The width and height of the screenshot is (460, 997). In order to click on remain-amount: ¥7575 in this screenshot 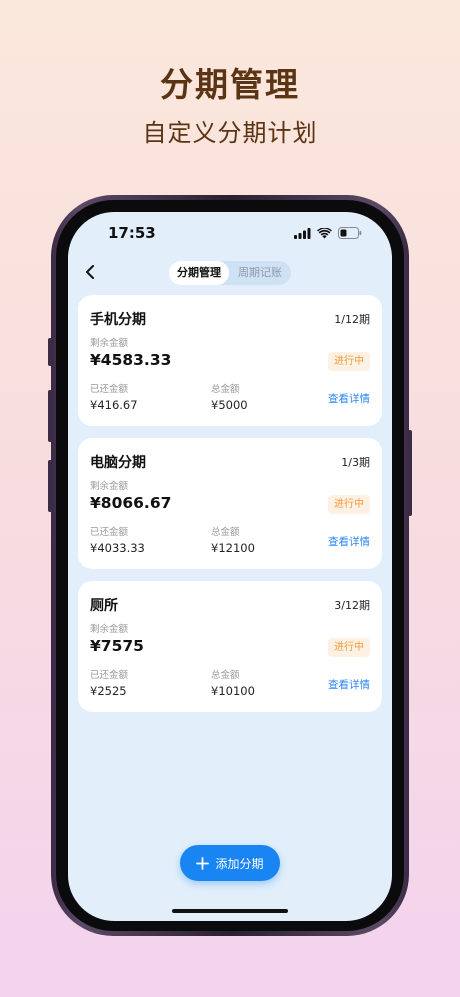, I will do `click(117, 646)`.